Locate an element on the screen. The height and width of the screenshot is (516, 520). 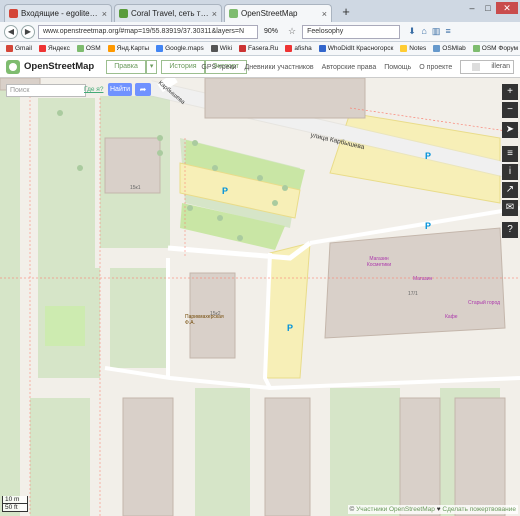
osm-logo-icon is located at coordinates (13, 66).